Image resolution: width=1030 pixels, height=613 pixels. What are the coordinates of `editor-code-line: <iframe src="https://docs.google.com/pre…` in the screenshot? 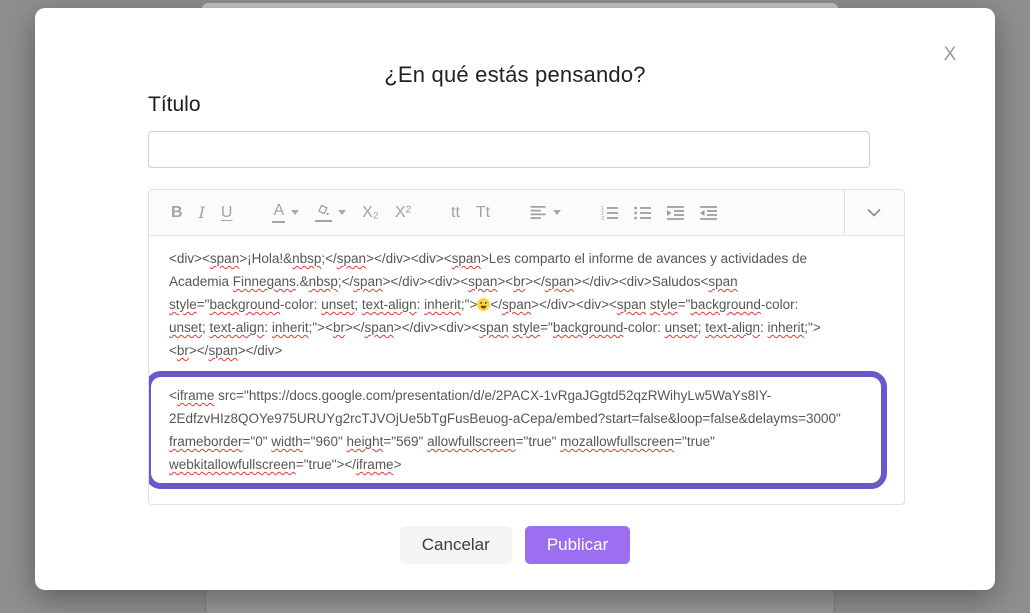 It's located at (470, 395).